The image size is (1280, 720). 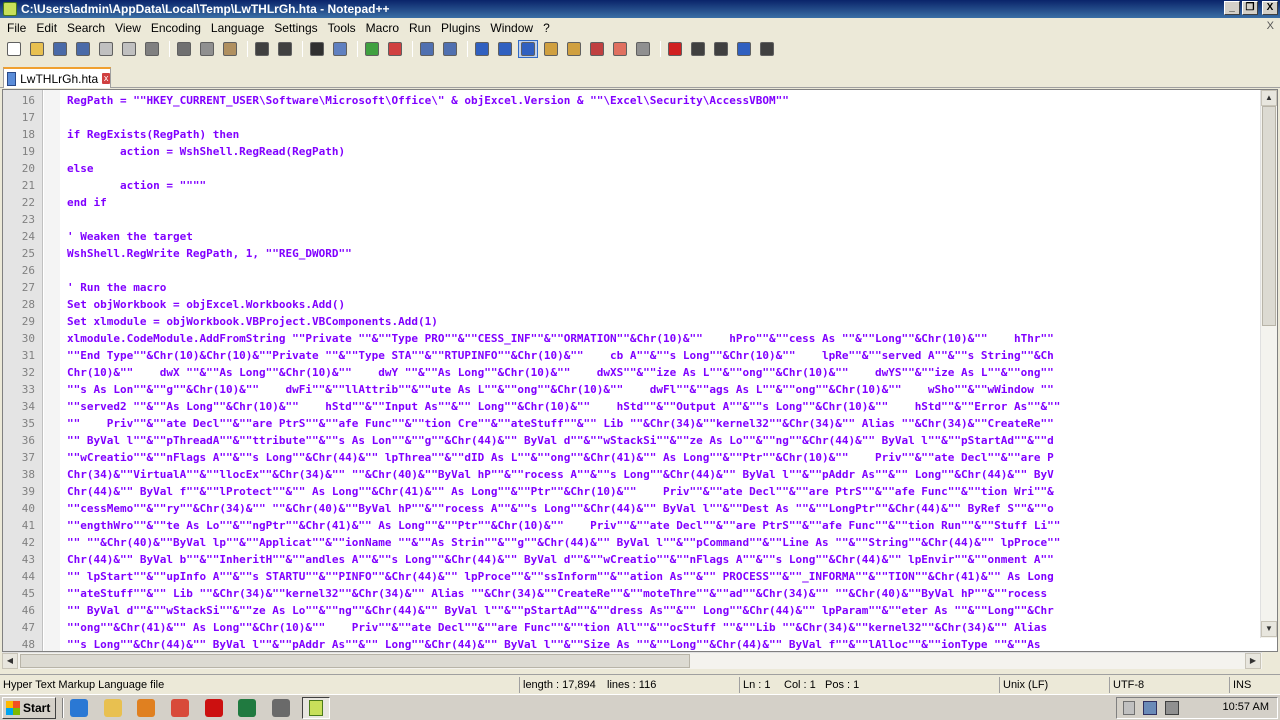 What do you see at coordinates (230, 49) in the screenshot?
I see `paste-button` at bounding box center [230, 49].